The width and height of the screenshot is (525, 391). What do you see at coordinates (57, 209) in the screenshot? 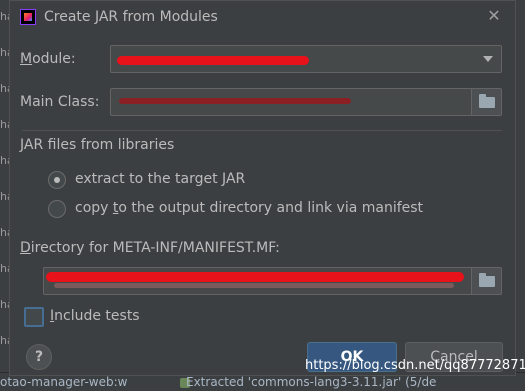
I see `radio-copy` at bounding box center [57, 209].